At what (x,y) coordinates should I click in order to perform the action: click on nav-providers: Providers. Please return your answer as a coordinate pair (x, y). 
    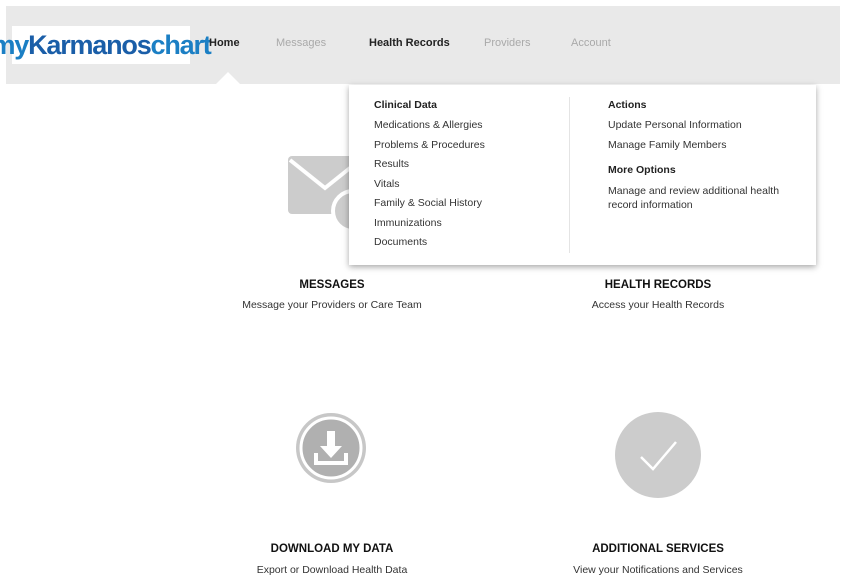
    Looking at the image, I should click on (507, 43).